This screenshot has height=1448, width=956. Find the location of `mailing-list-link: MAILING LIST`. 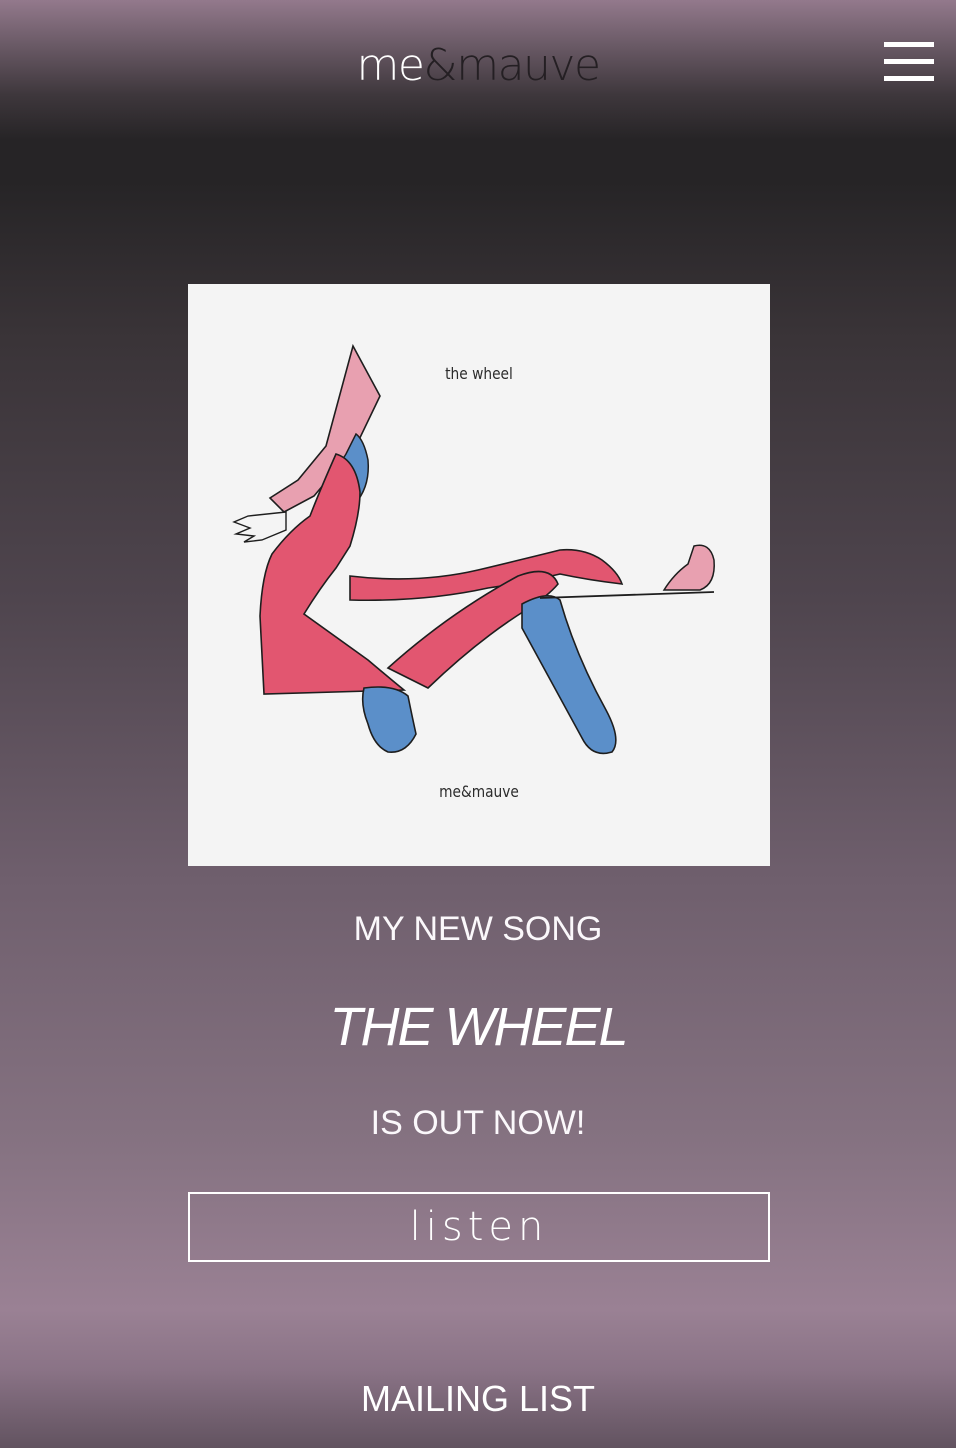

mailing-list-link: MAILING LIST is located at coordinates (478, 1399).